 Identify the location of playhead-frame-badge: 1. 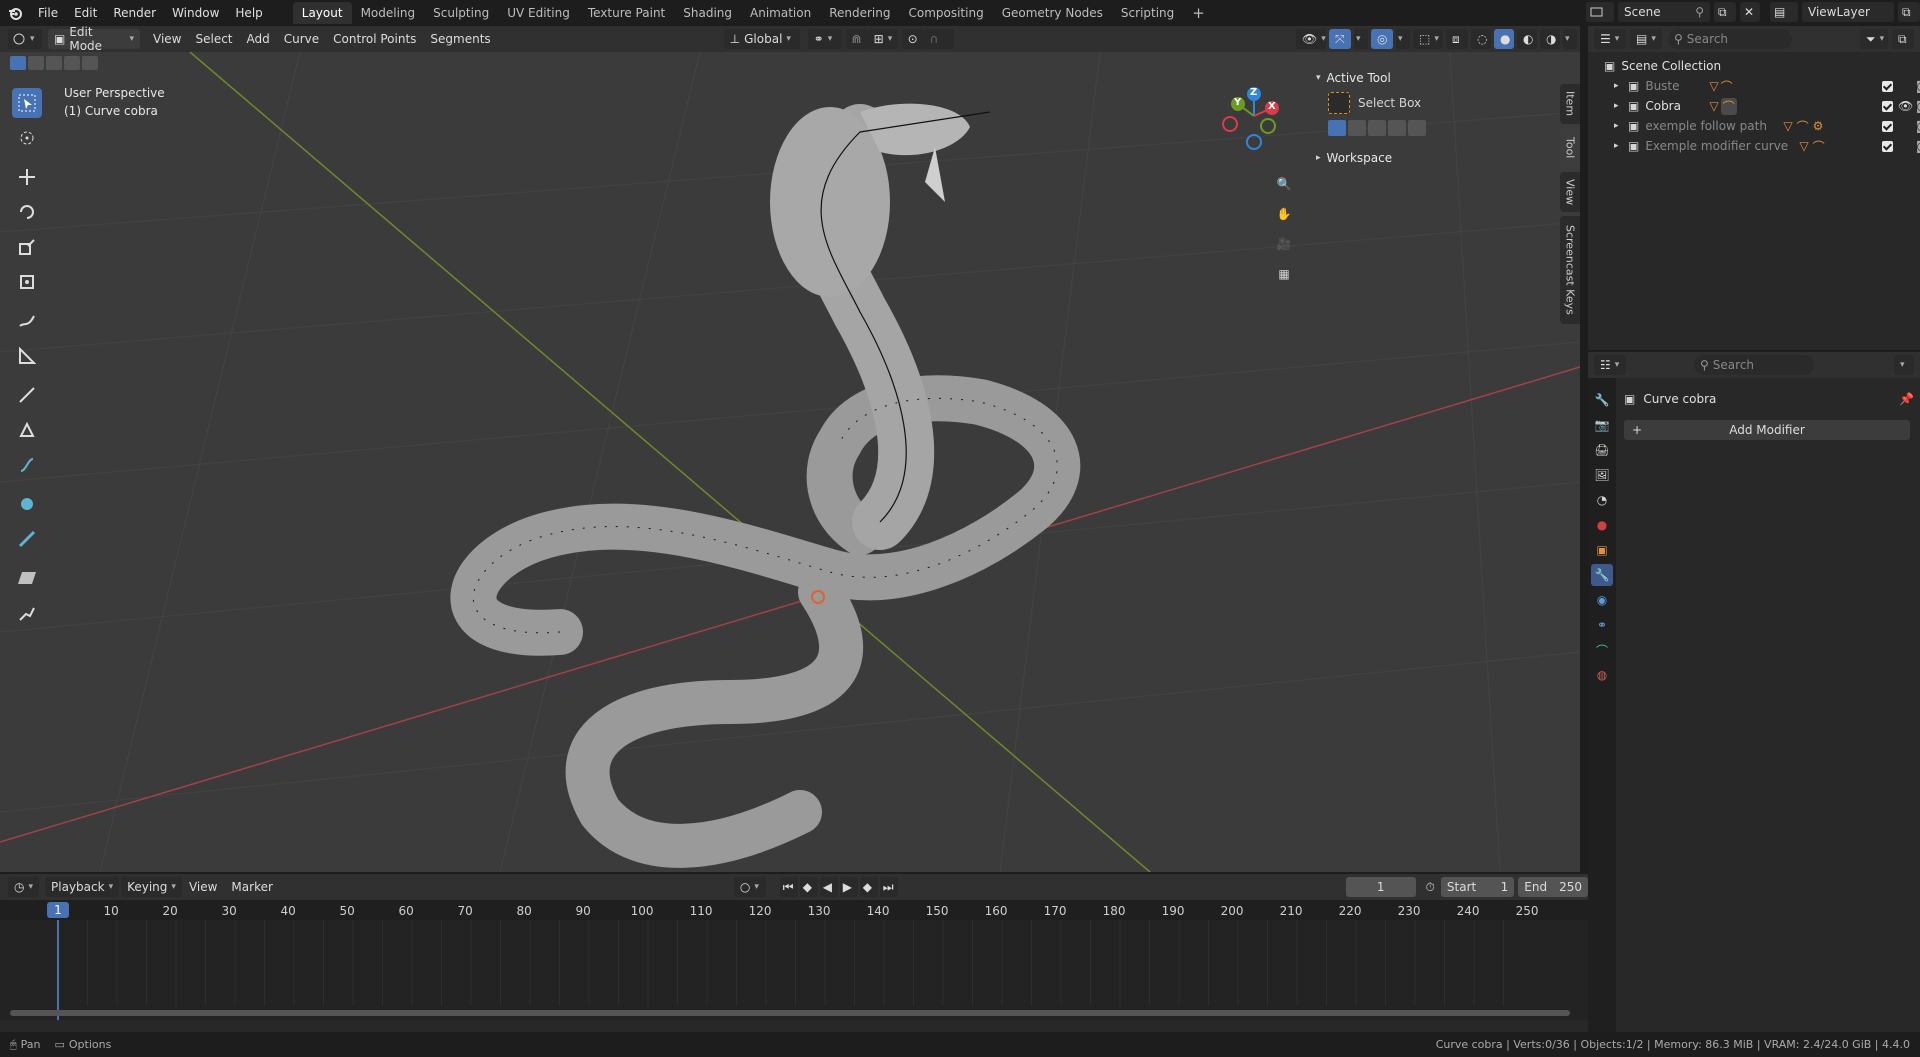
(58, 910).